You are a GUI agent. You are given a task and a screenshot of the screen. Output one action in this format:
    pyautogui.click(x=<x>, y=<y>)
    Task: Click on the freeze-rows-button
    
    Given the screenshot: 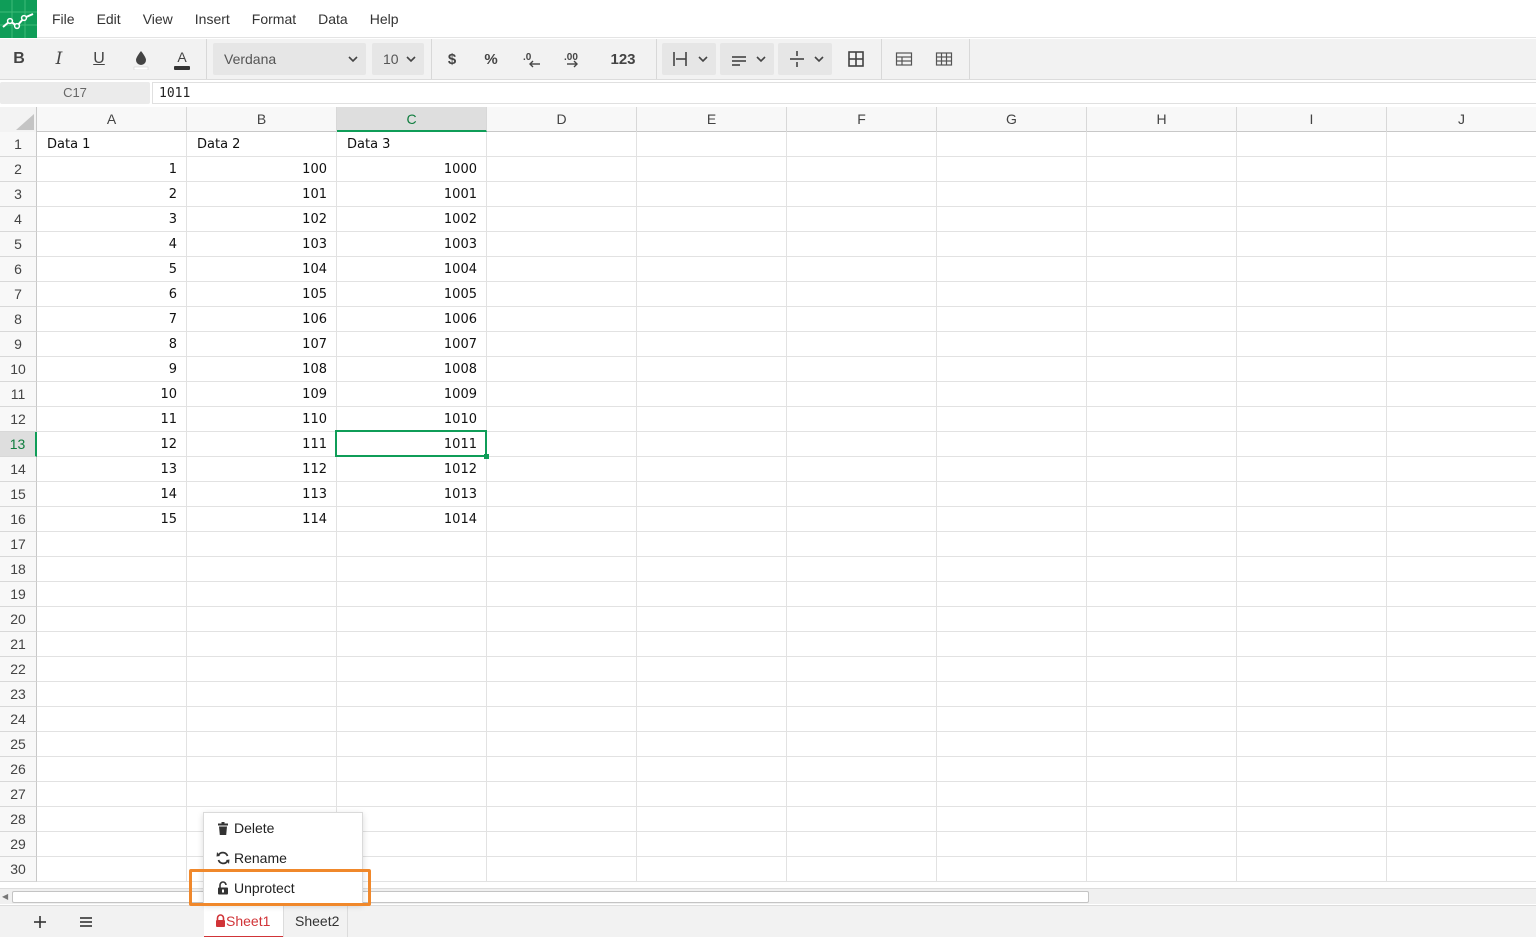 What is the action you would take?
    pyautogui.click(x=904, y=59)
    